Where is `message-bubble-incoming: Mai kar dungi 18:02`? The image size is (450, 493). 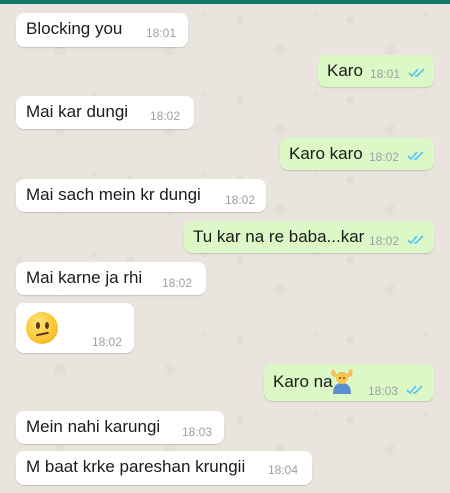 message-bubble-incoming: Mai kar dungi 18:02 is located at coordinates (105, 112).